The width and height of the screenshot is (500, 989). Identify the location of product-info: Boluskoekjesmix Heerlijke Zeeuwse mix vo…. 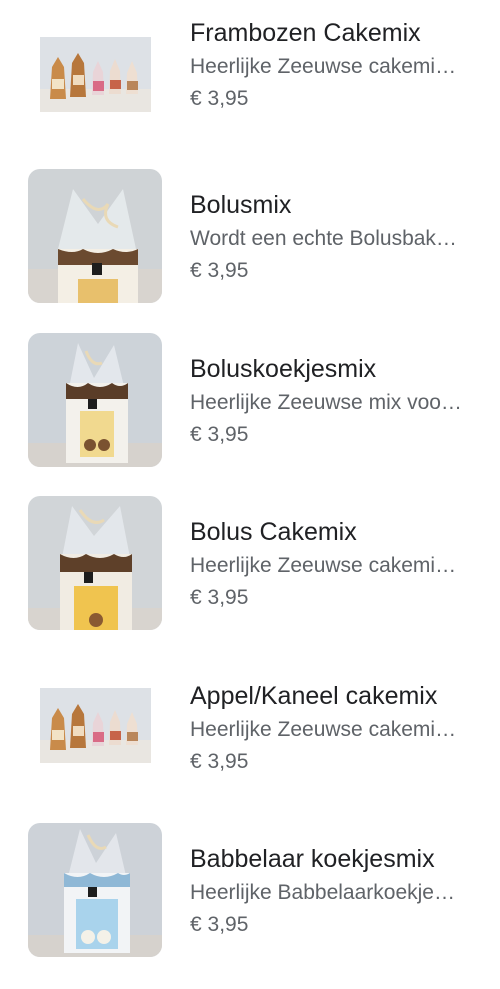
(340, 401).